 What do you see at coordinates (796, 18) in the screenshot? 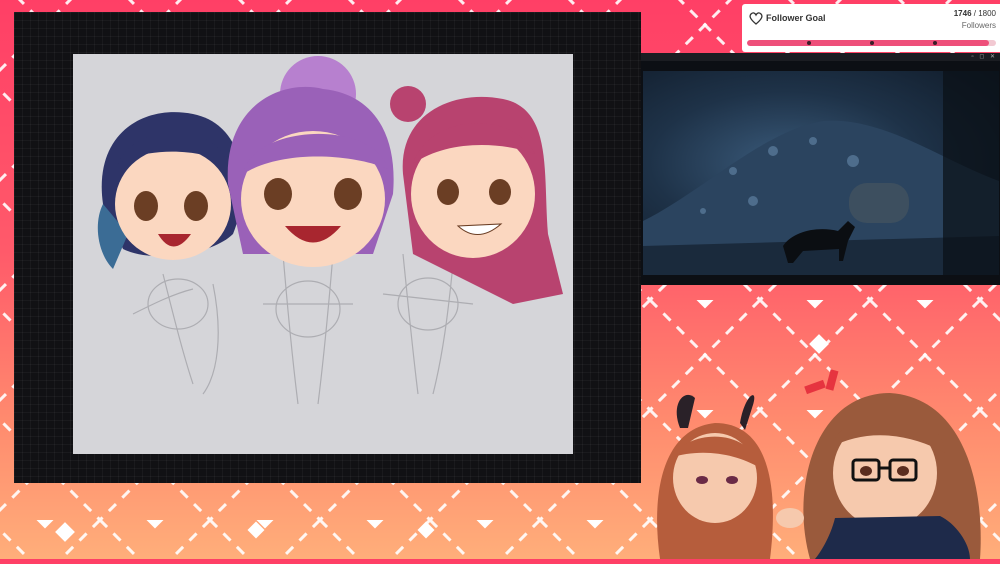
I see `follower-goal-label: Follower Goal` at bounding box center [796, 18].